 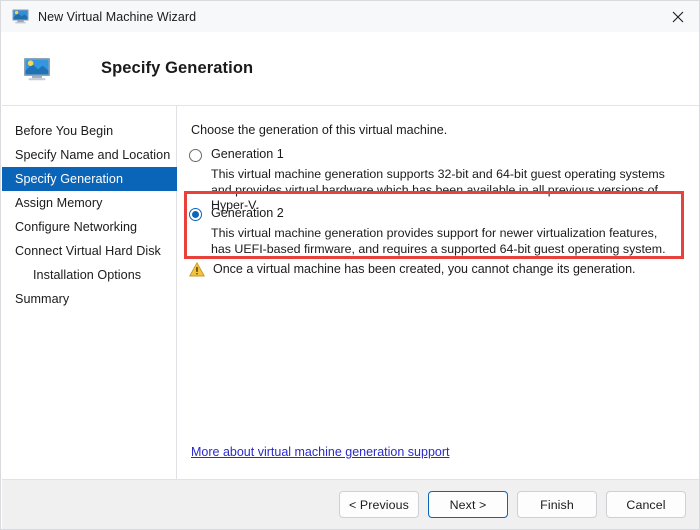 I want to click on sidebar-item-label: Specify Name and Location, so click(x=93, y=155).